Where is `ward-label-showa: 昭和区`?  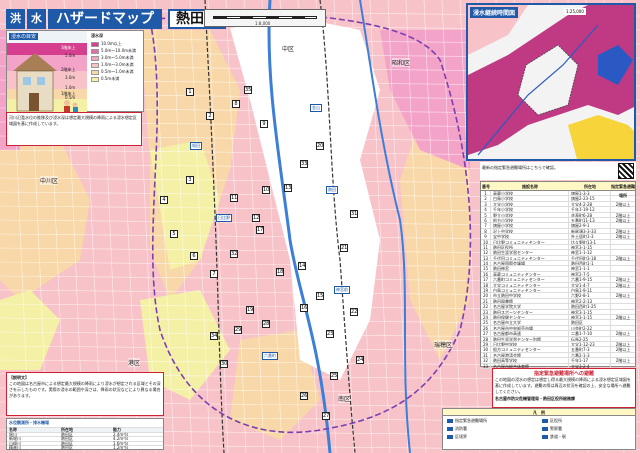
ward-label-showa: 昭和区 is located at coordinates (401, 62).